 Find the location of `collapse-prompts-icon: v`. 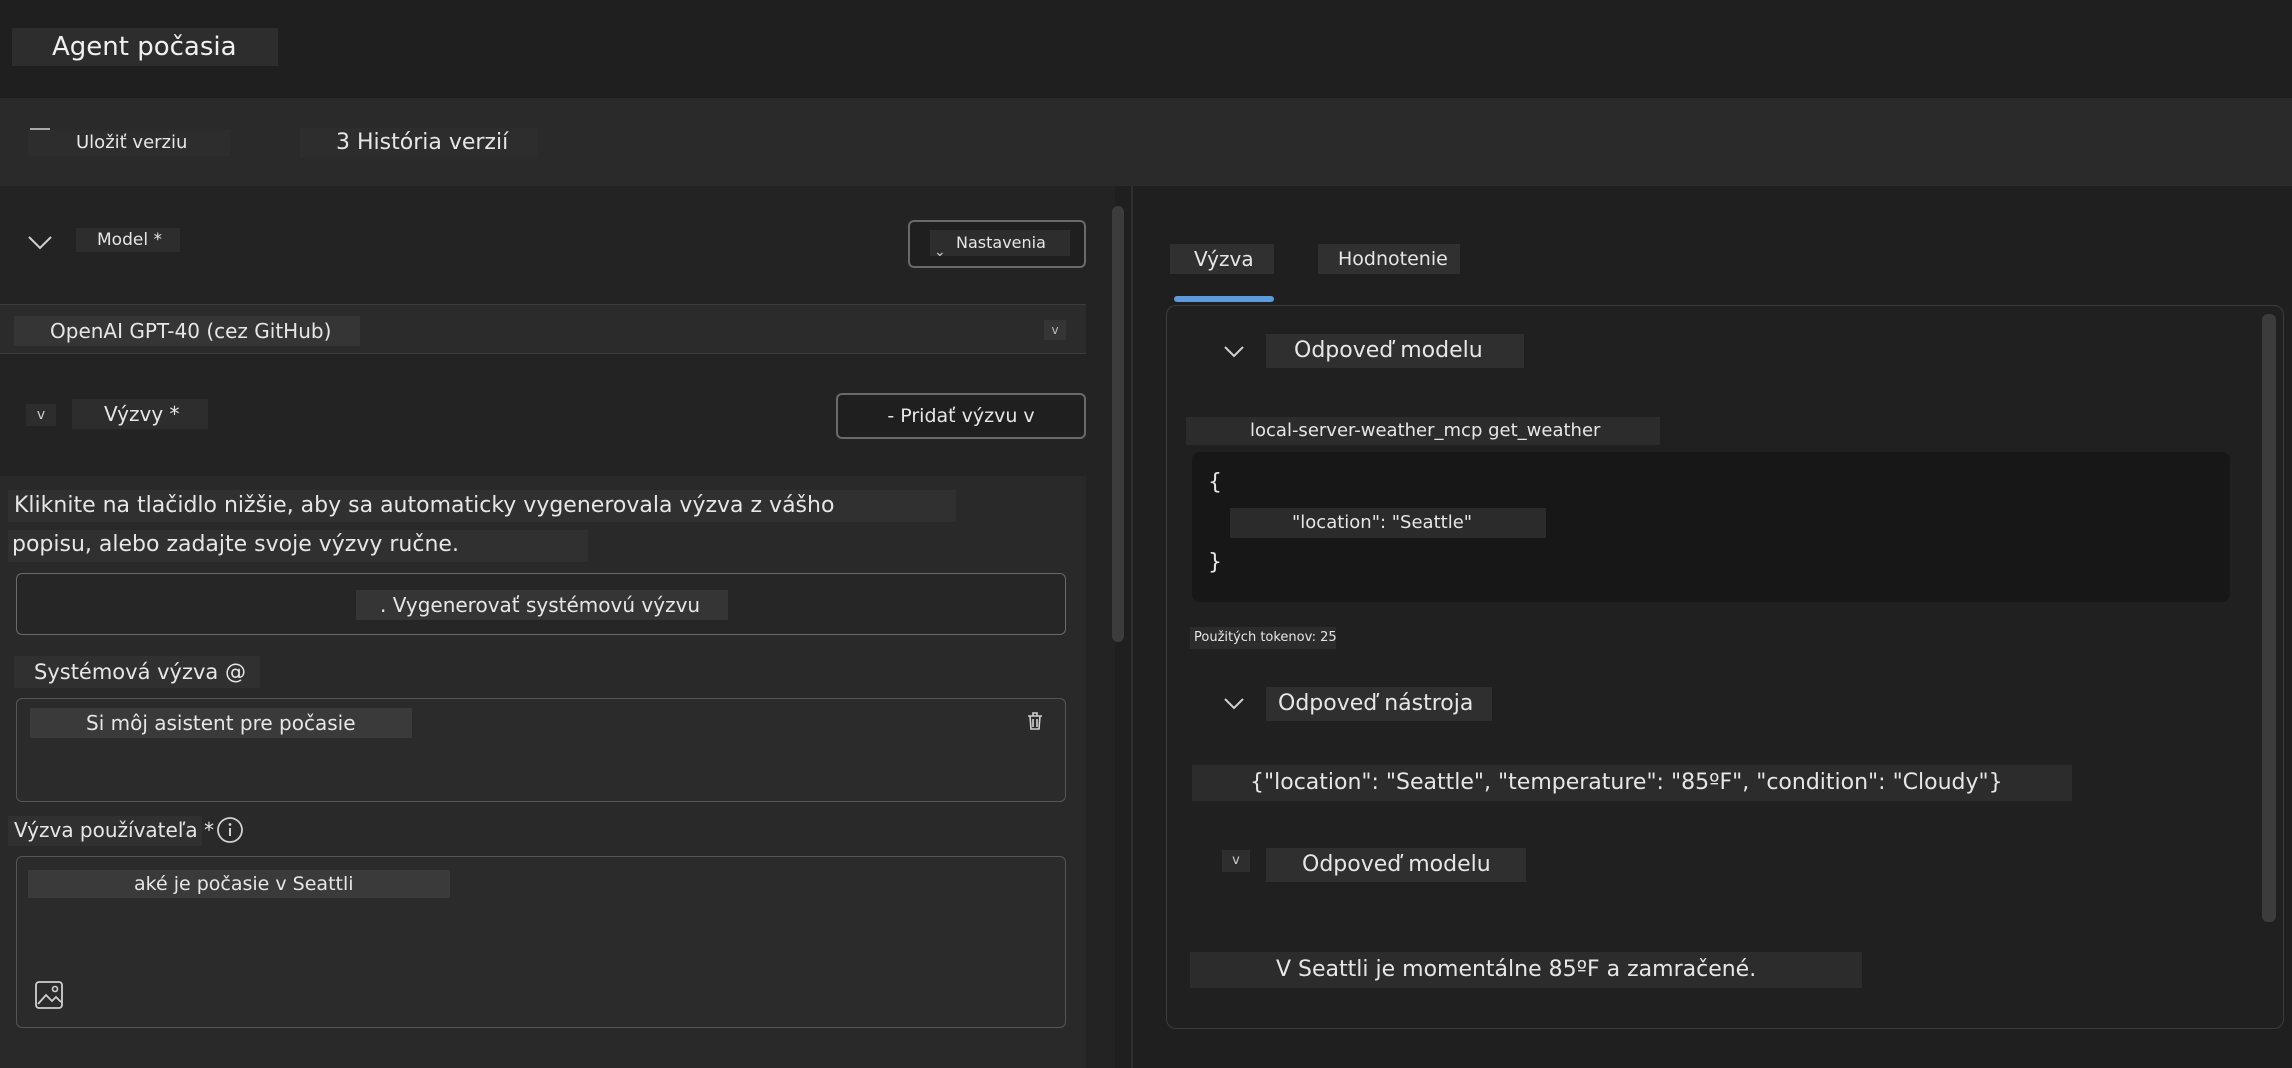

collapse-prompts-icon: v is located at coordinates (41, 415).